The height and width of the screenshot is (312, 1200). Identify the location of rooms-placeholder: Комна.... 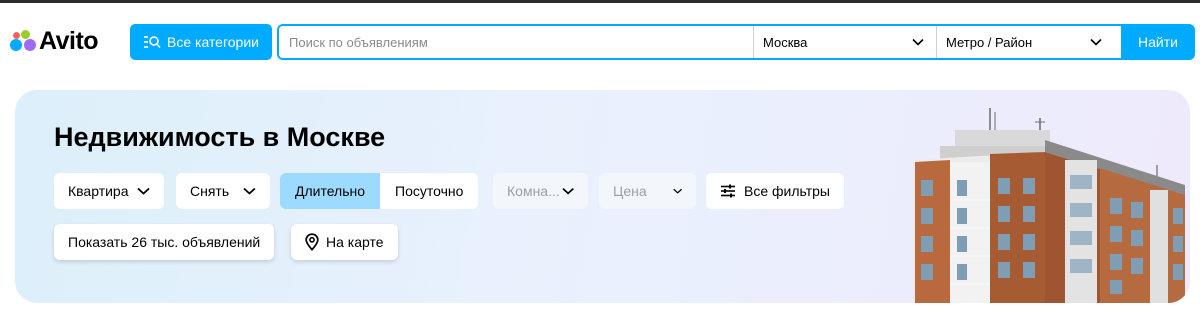
(533, 191).